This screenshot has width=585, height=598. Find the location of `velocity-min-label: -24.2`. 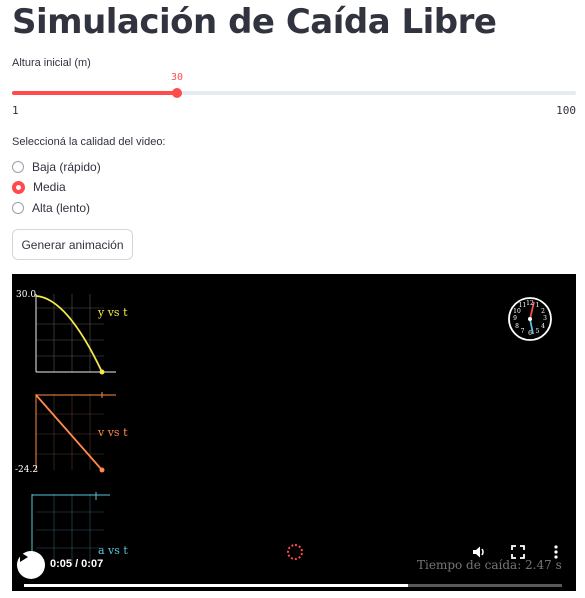

velocity-min-label: -24.2 is located at coordinates (27, 470).